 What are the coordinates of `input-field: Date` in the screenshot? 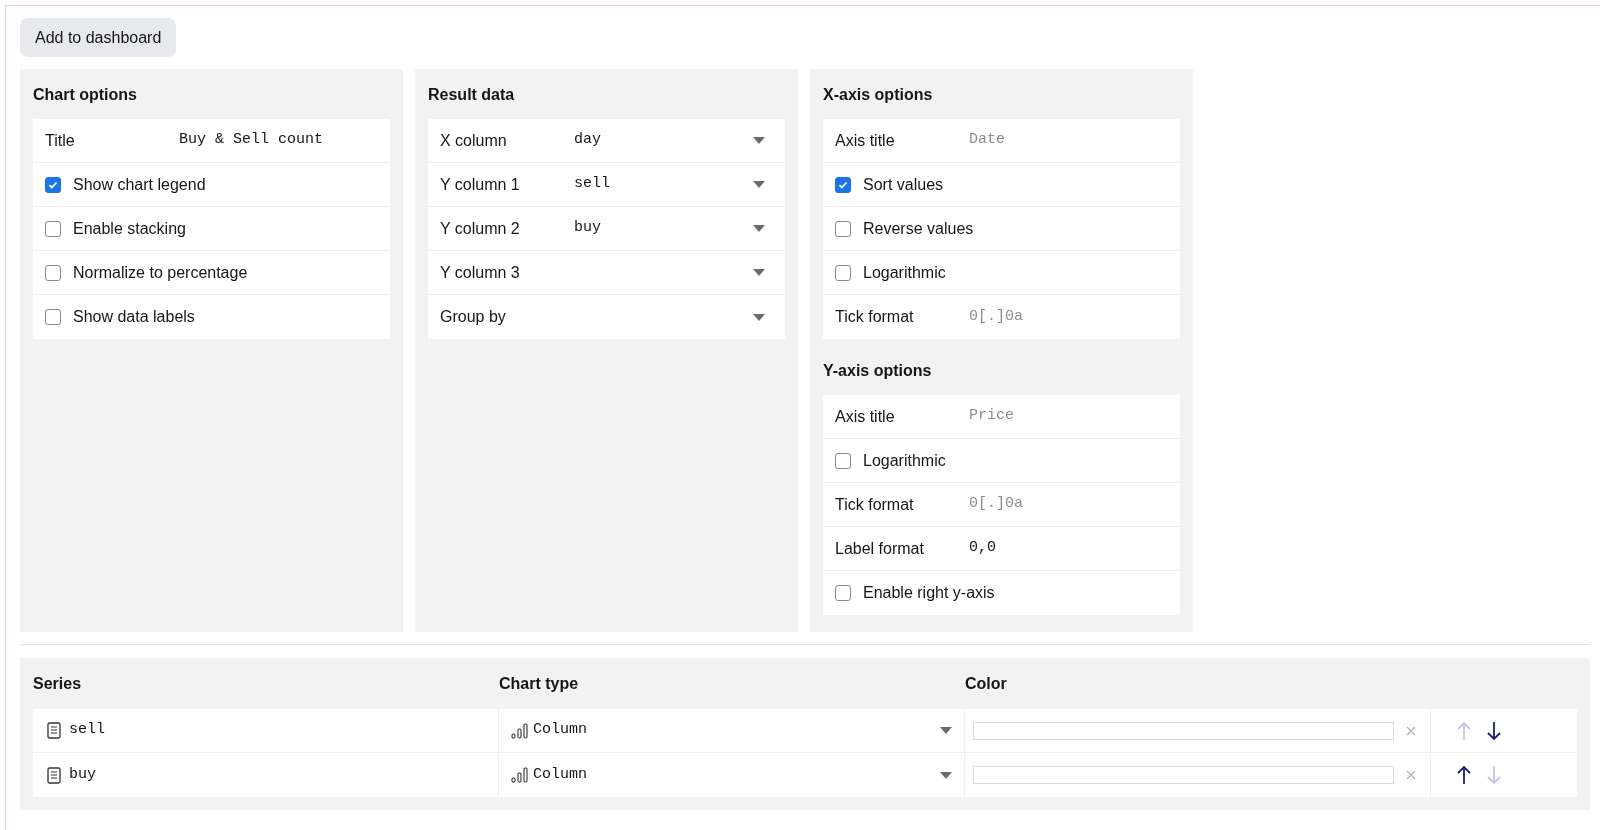 It's located at (1068, 140).